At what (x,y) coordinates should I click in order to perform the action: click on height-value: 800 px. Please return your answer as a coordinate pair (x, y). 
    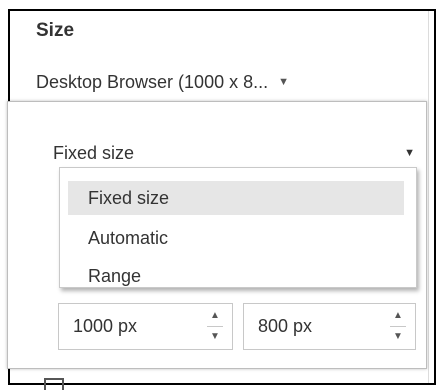
    Looking at the image, I should click on (285, 326).